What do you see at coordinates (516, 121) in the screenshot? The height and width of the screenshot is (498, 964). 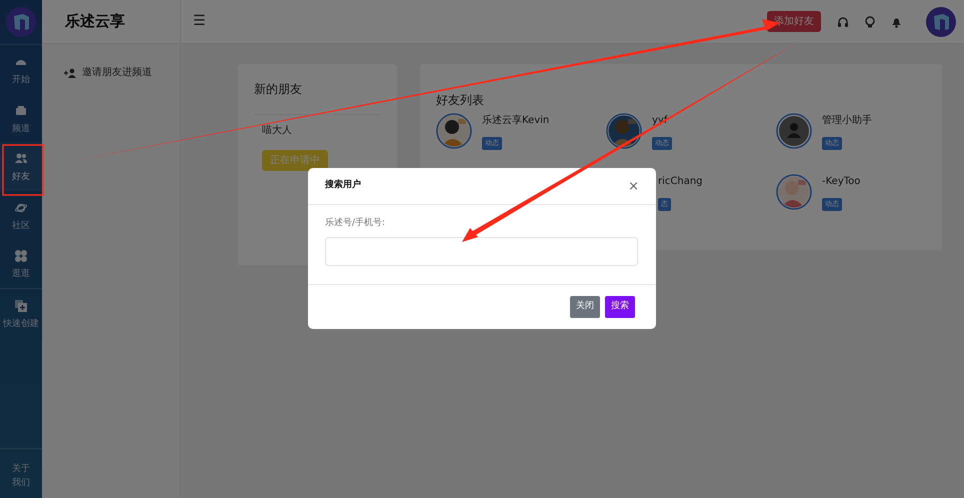 I see `friend-name: 乐述云享Kevin` at bounding box center [516, 121].